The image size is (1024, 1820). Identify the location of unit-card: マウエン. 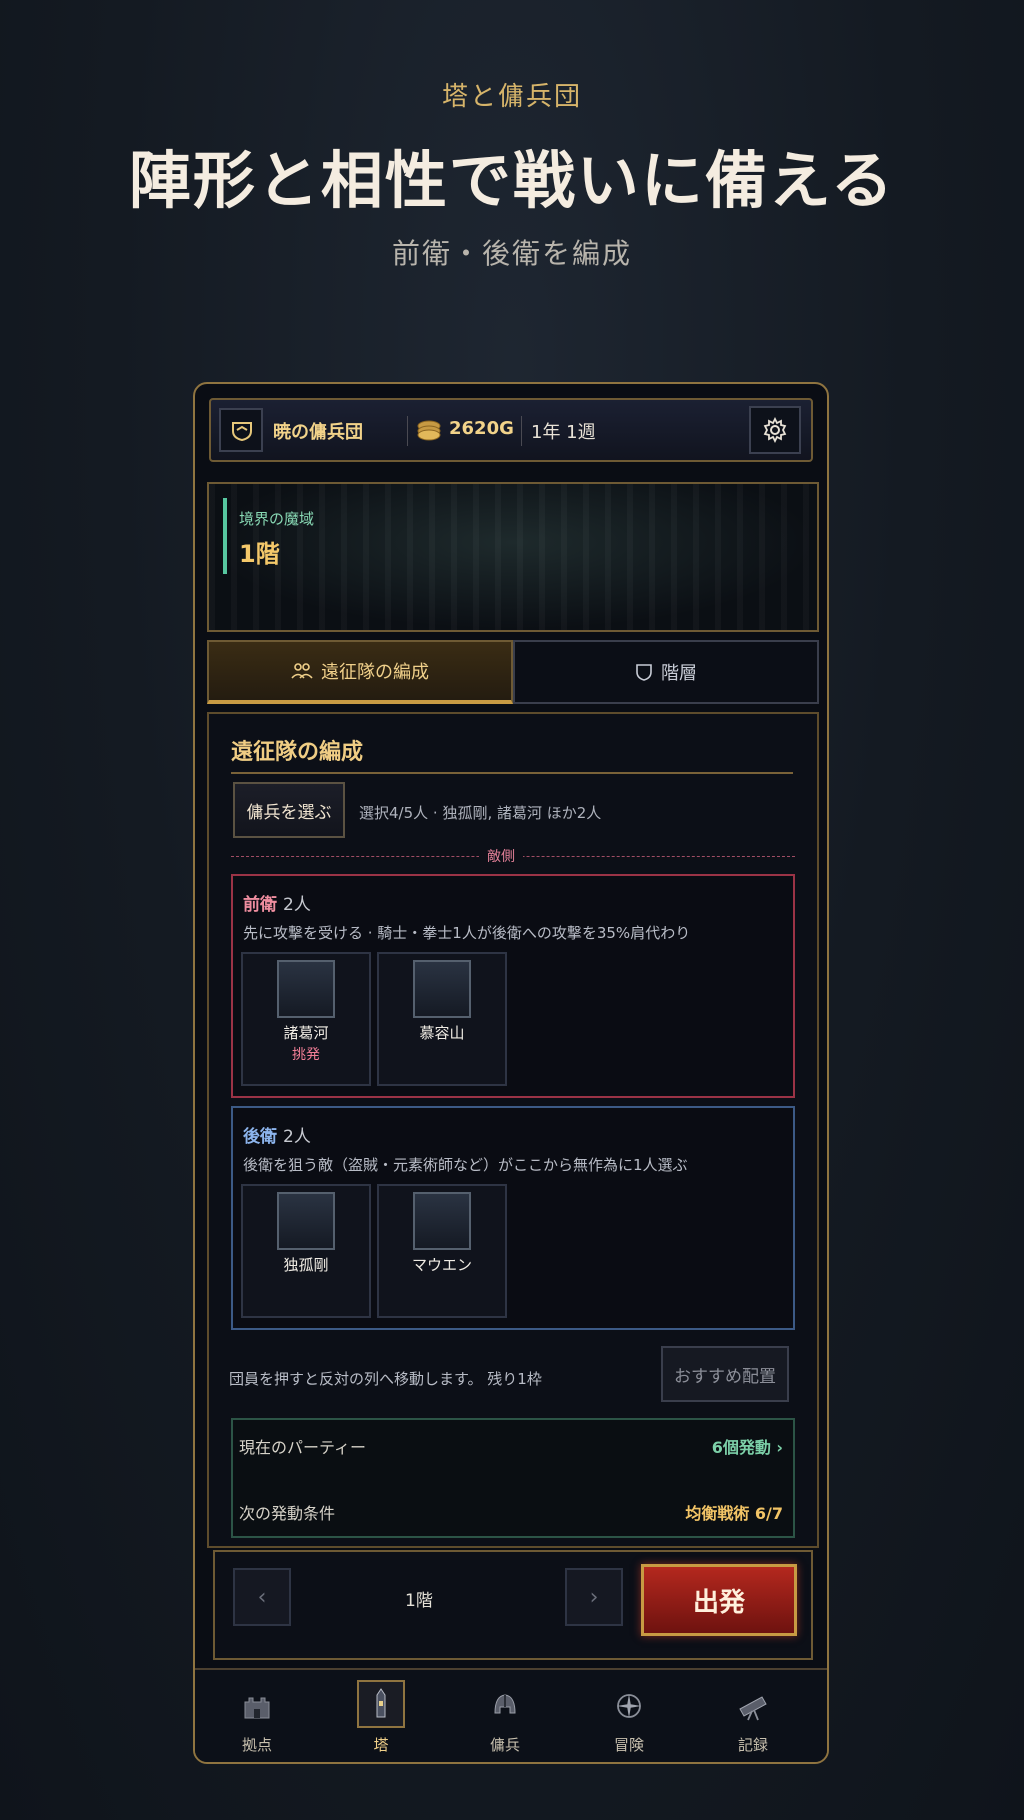
(442, 1251).